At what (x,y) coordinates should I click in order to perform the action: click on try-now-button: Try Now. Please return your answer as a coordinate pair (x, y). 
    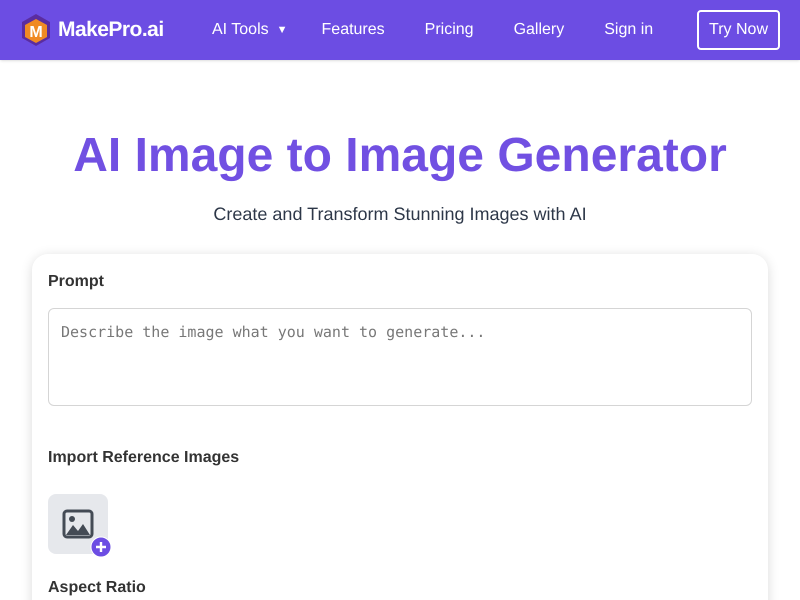
    Looking at the image, I should click on (738, 30).